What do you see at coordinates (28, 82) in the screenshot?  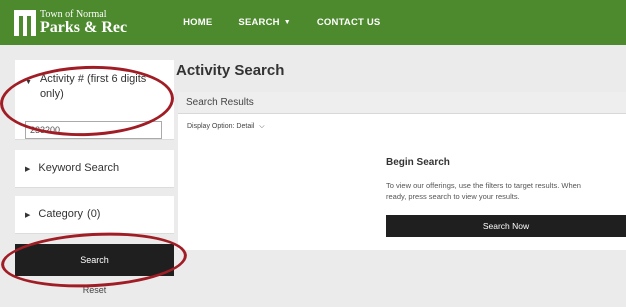 I see `triangle-down-icon: ▼` at bounding box center [28, 82].